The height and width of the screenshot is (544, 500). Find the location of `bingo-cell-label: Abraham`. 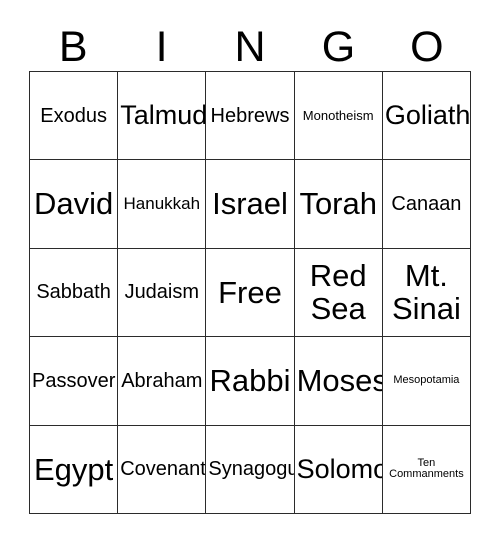

bingo-cell-label: Abraham is located at coordinates (162, 380).